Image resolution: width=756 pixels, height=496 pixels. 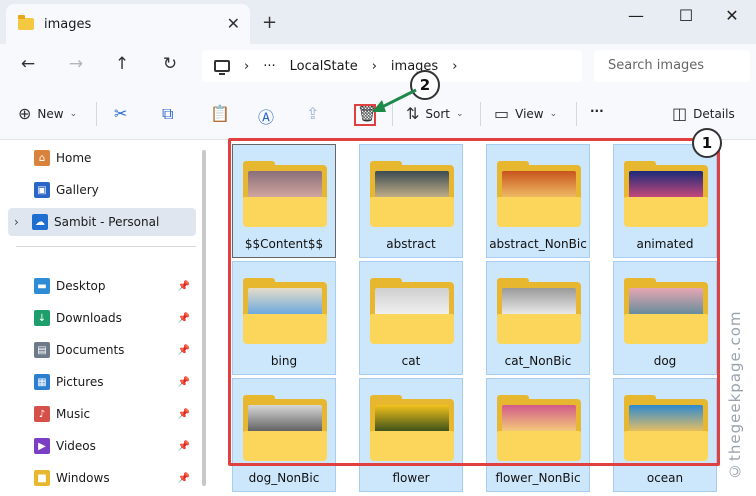 What do you see at coordinates (76, 446) in the screenshot?
I see `sidebar-item-label: Videos` at bounding box center [76, 446].